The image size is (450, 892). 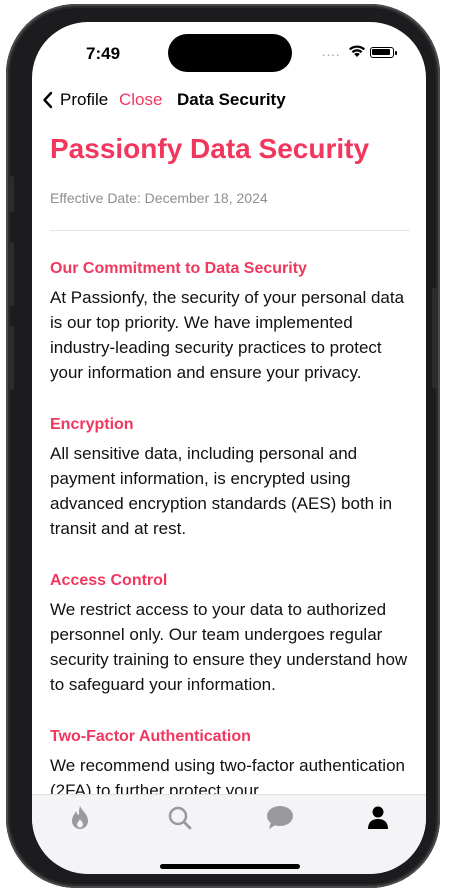 What do you see at coordinates (11, 194) in the screenshot?
I see `action-button` at bounding box center [11, 194].